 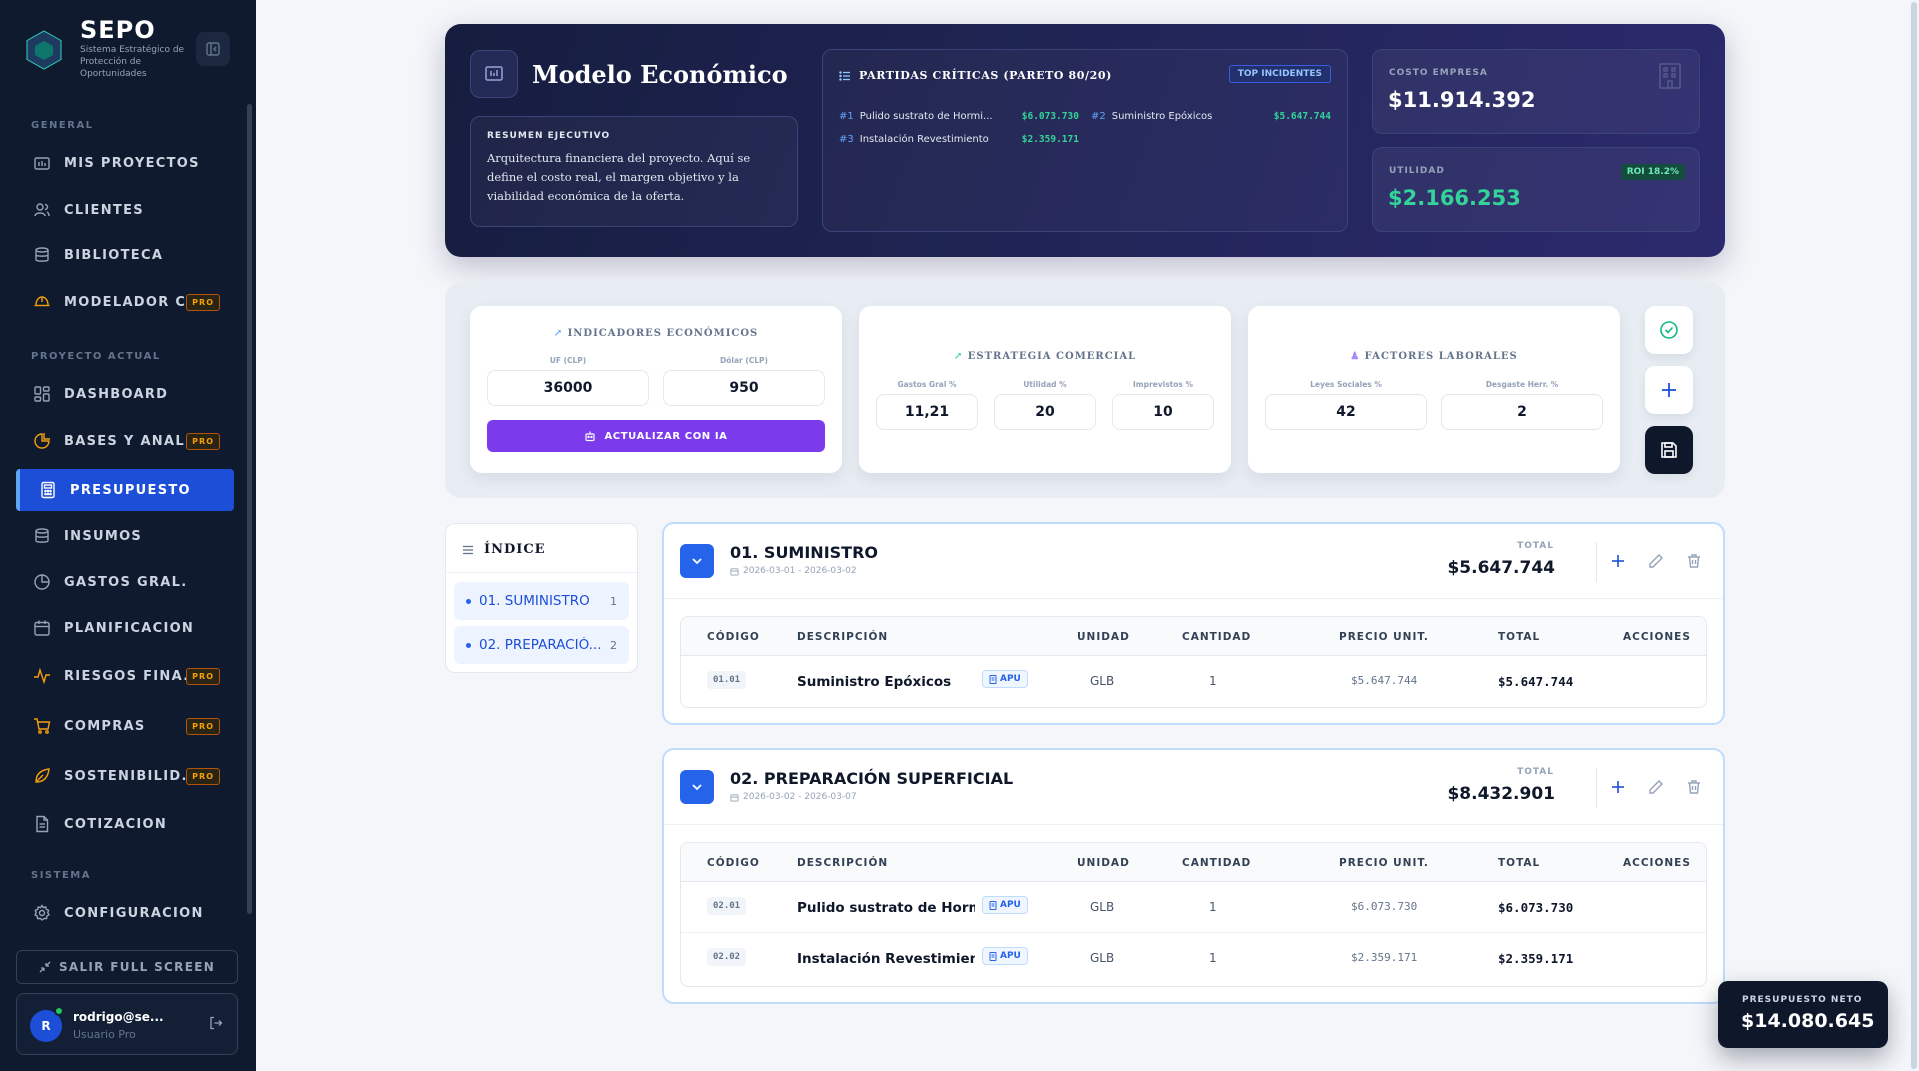 What do you see at coordinates (1050, 116) in the screenshot?
I see `pareto-value: $6.073.730` at bounding box center [1050, 116].